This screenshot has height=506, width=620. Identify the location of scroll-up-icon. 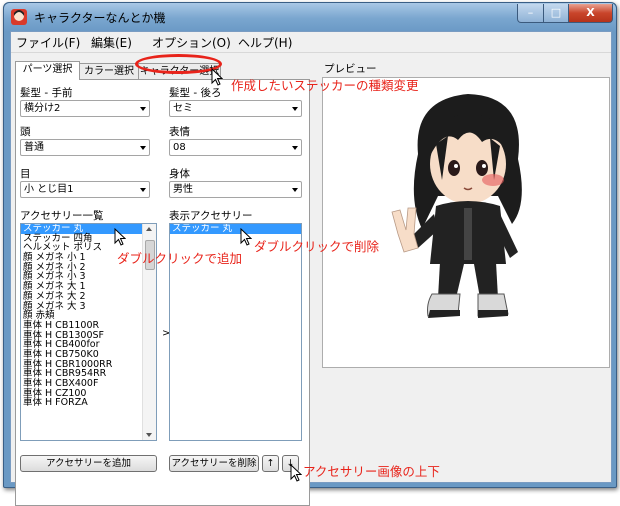
(149, 229).